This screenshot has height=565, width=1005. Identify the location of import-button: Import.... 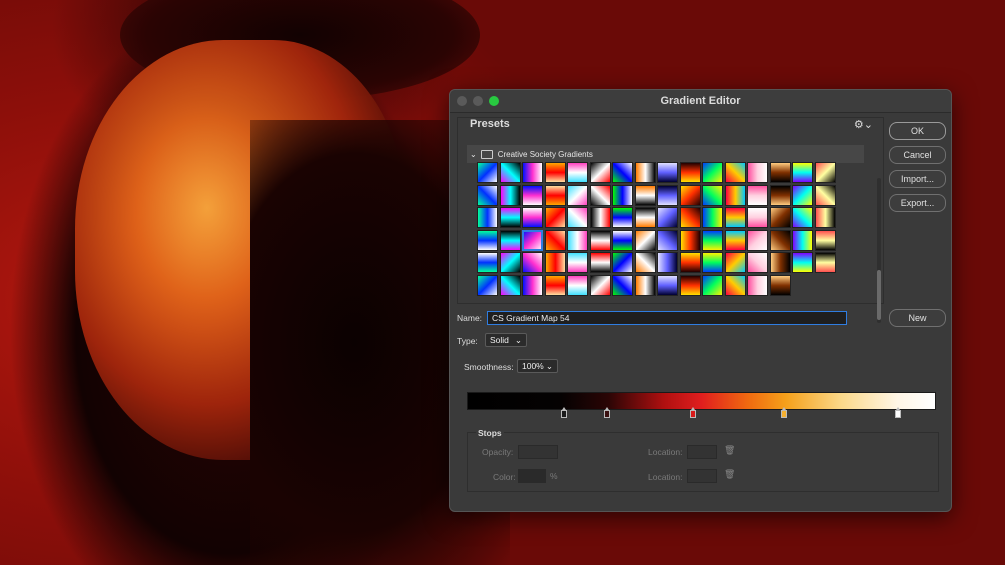
(917, 179).